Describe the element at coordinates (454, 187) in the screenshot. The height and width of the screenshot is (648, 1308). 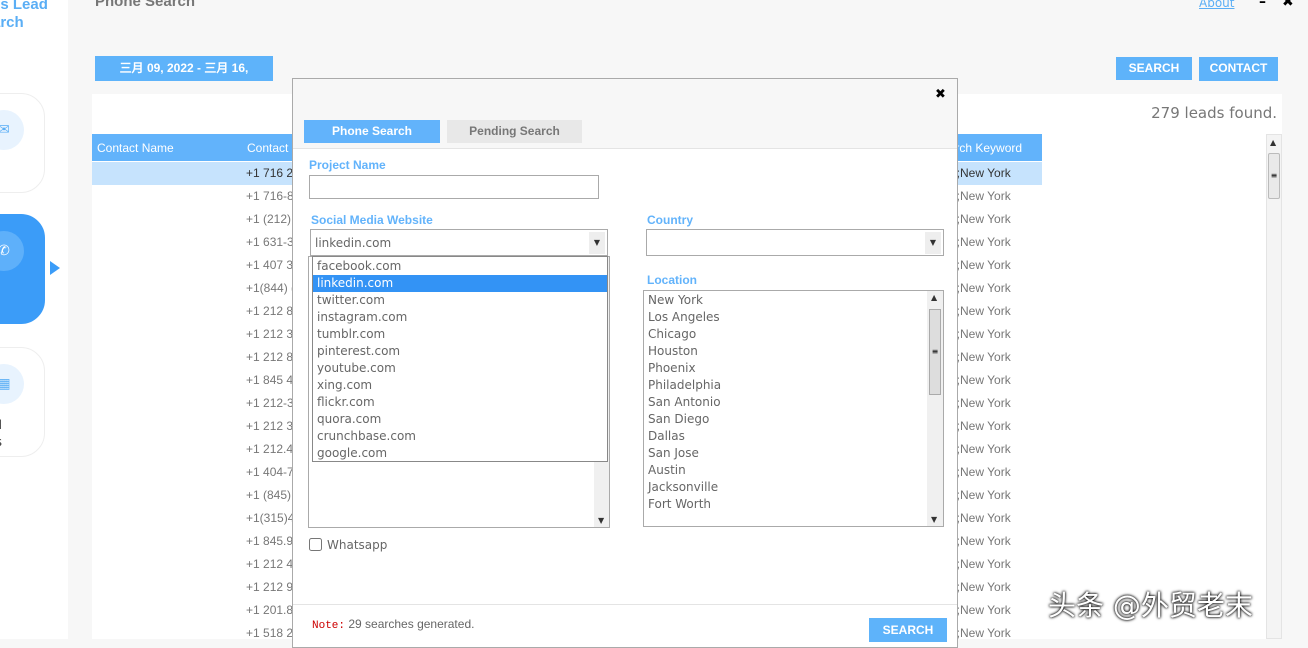
I see `project-name-input` at that location.